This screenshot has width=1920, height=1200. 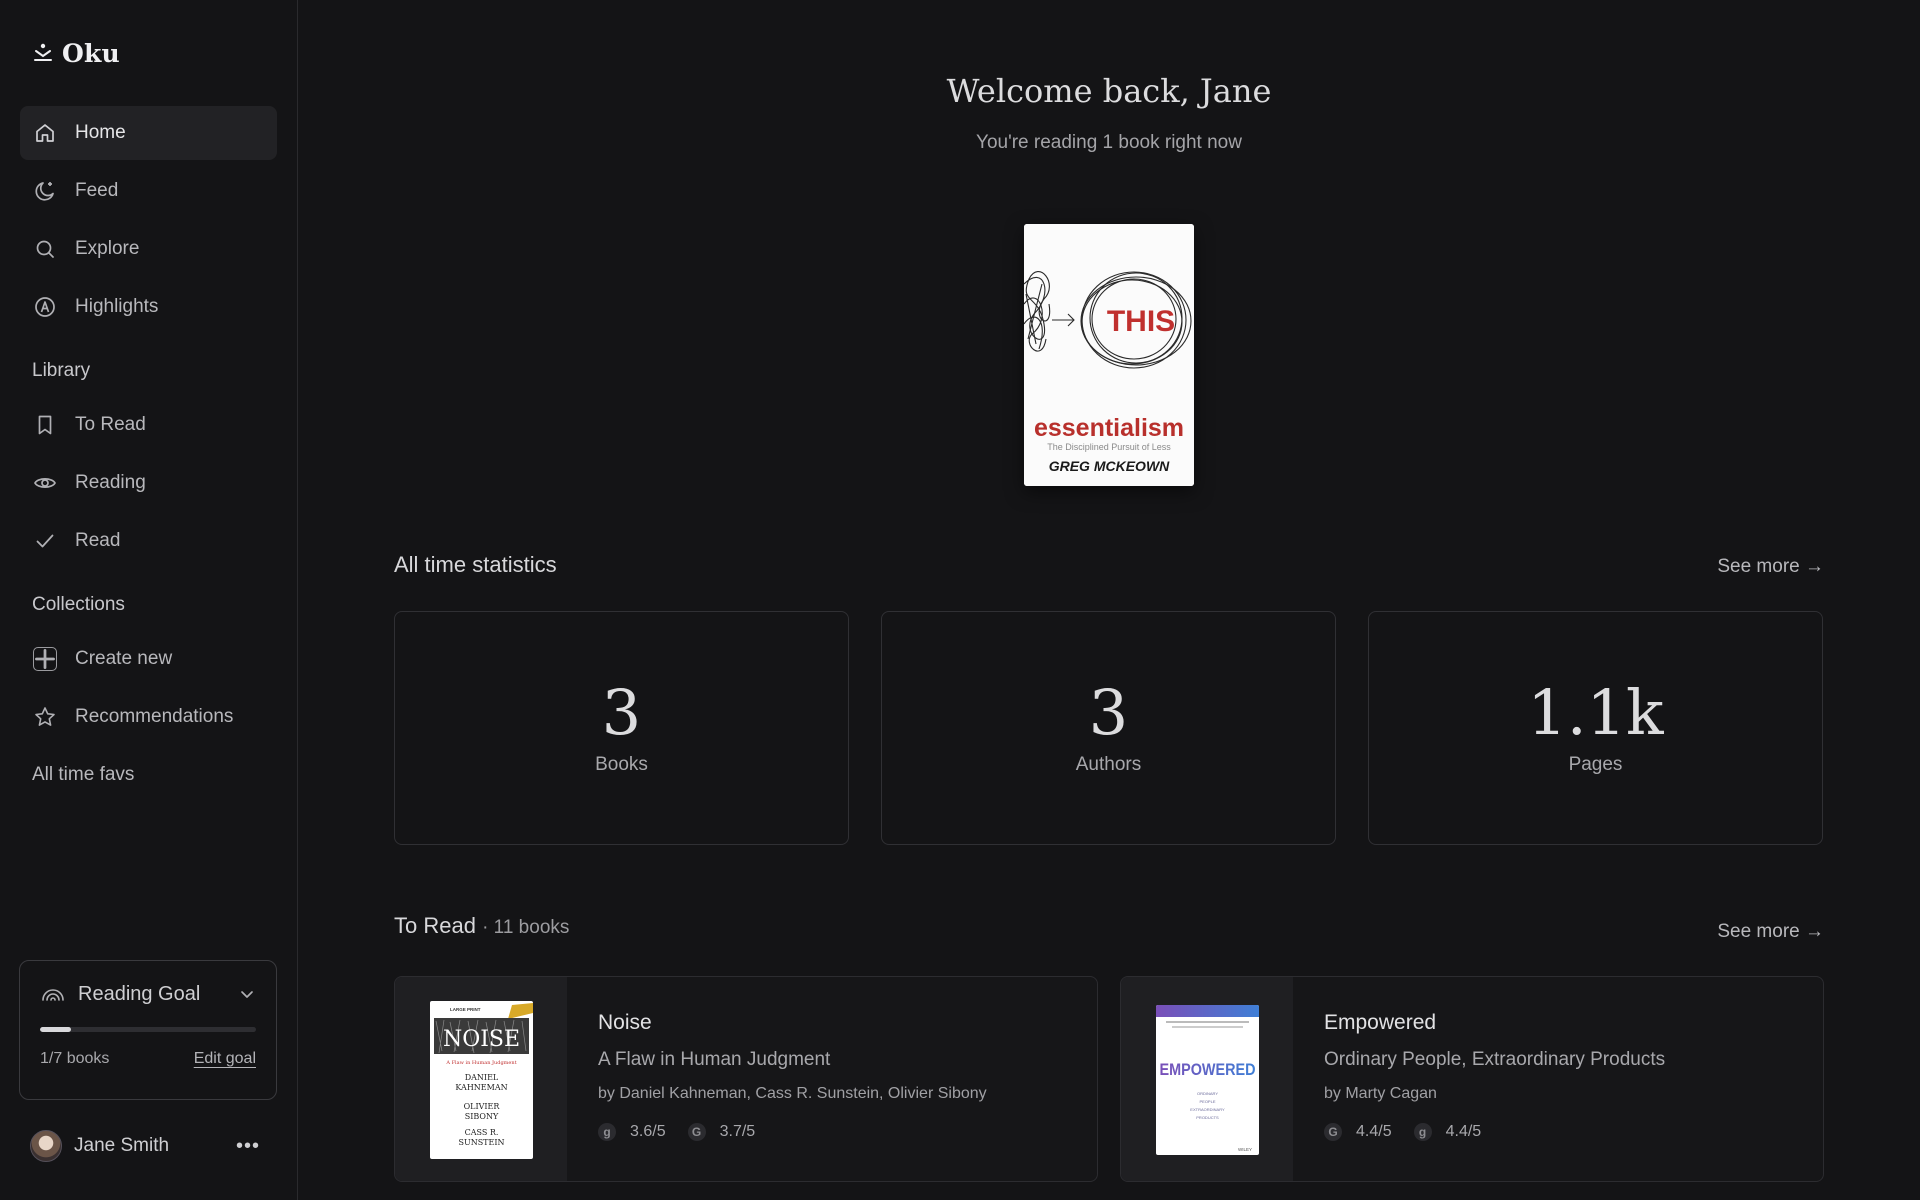 I want to click on cover-title: essentialism, so click(x=1109, y=428).